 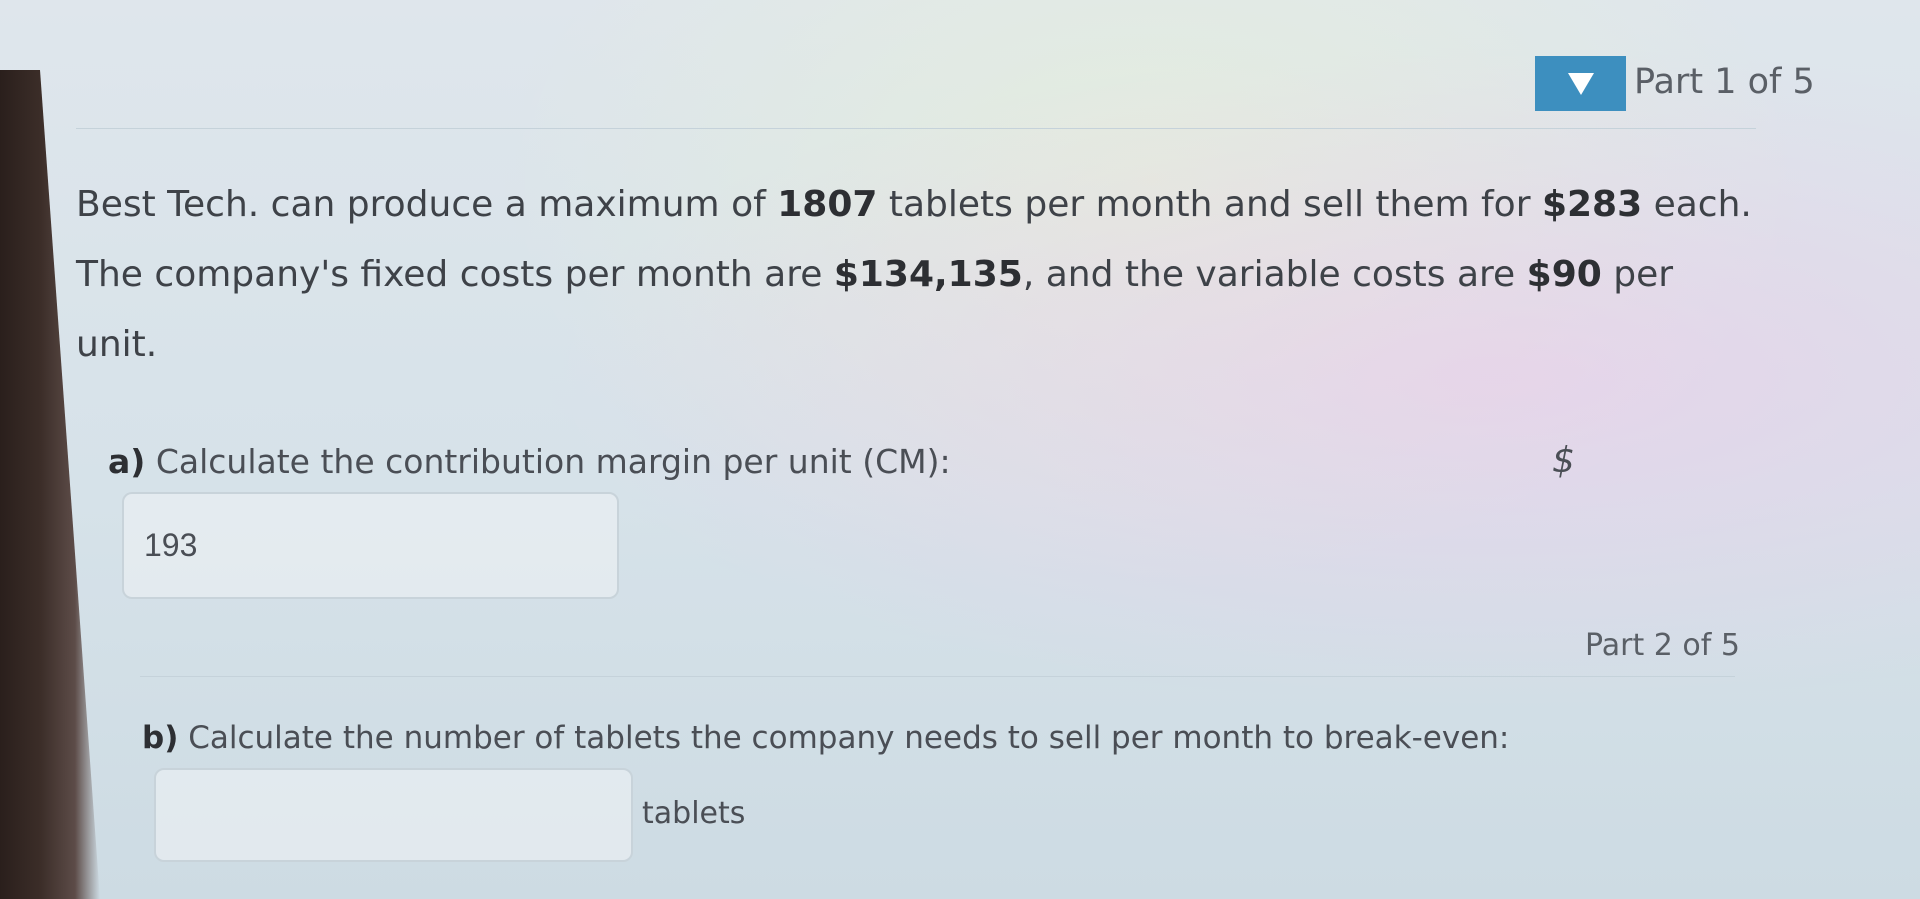 I want to click on part-indicator: Part 2 of 5, so click(x=1662, y=645).